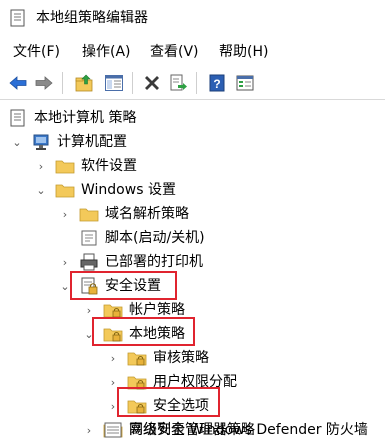 Image resolution: width=385 pixels, height=445 pixels. I want to click on up-button, so click(84, 83).